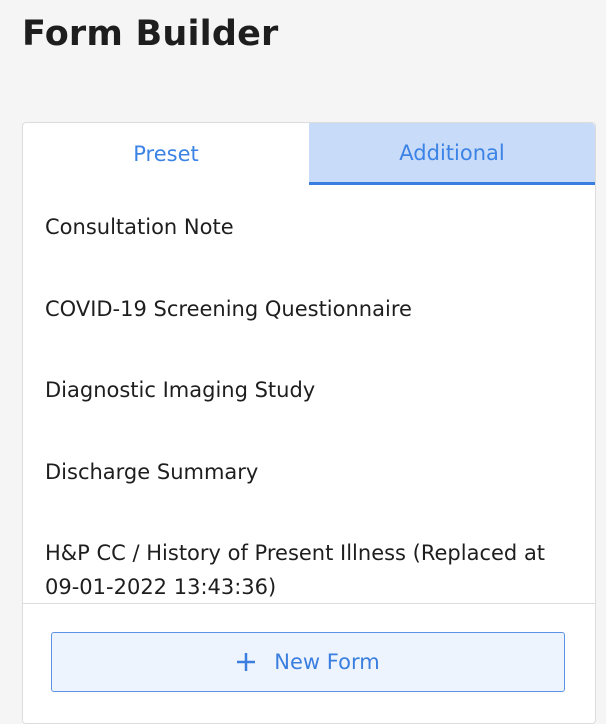  What do you see at coordinates (139, 227) in the screenshot?
I see `form-list-item: Consultation Note` at bounding box center [139, 227].